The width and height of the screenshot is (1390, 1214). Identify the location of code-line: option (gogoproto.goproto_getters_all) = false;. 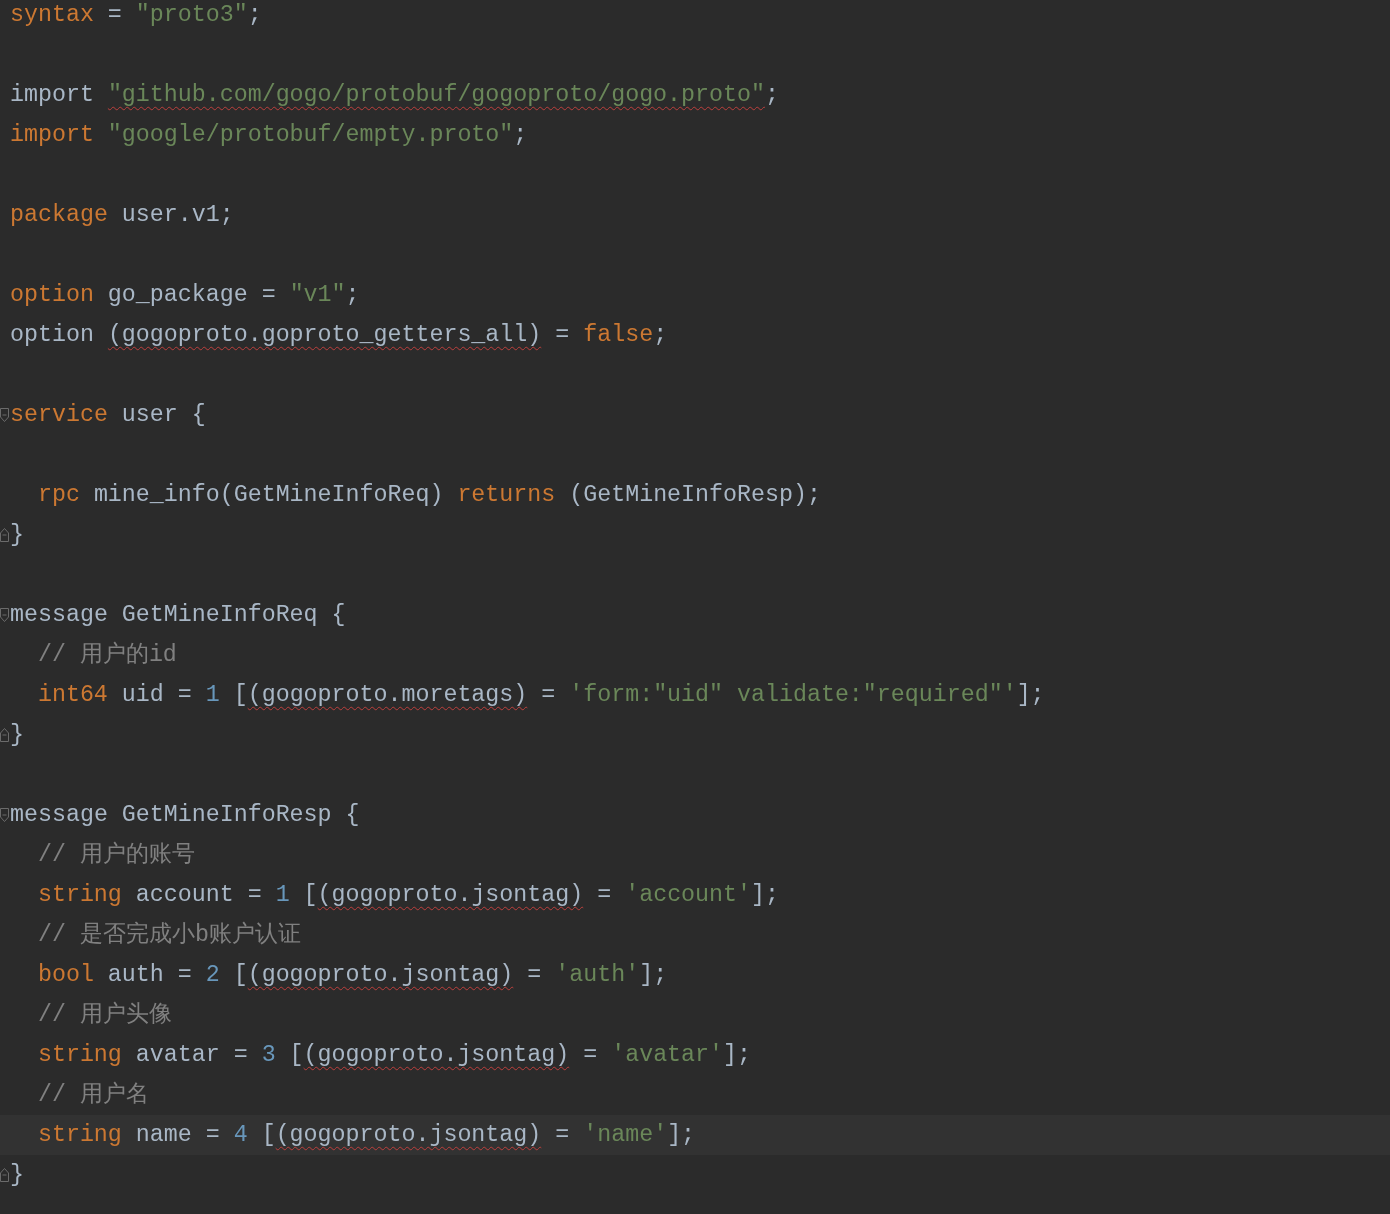
(339, 335).